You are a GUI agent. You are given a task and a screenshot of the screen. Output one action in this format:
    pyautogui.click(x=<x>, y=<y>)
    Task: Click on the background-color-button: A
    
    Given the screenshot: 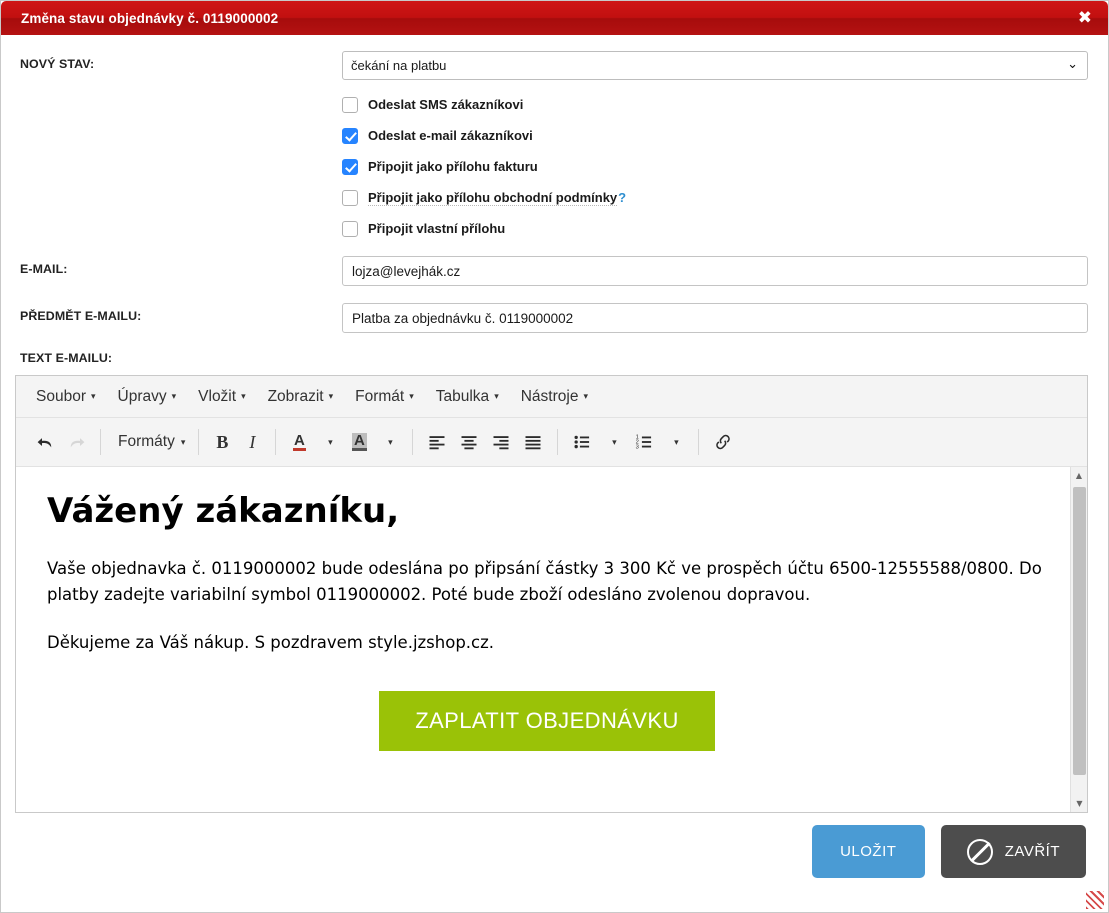 What is the action you would take?
    pyautogui.click(x=359, y=442)
    